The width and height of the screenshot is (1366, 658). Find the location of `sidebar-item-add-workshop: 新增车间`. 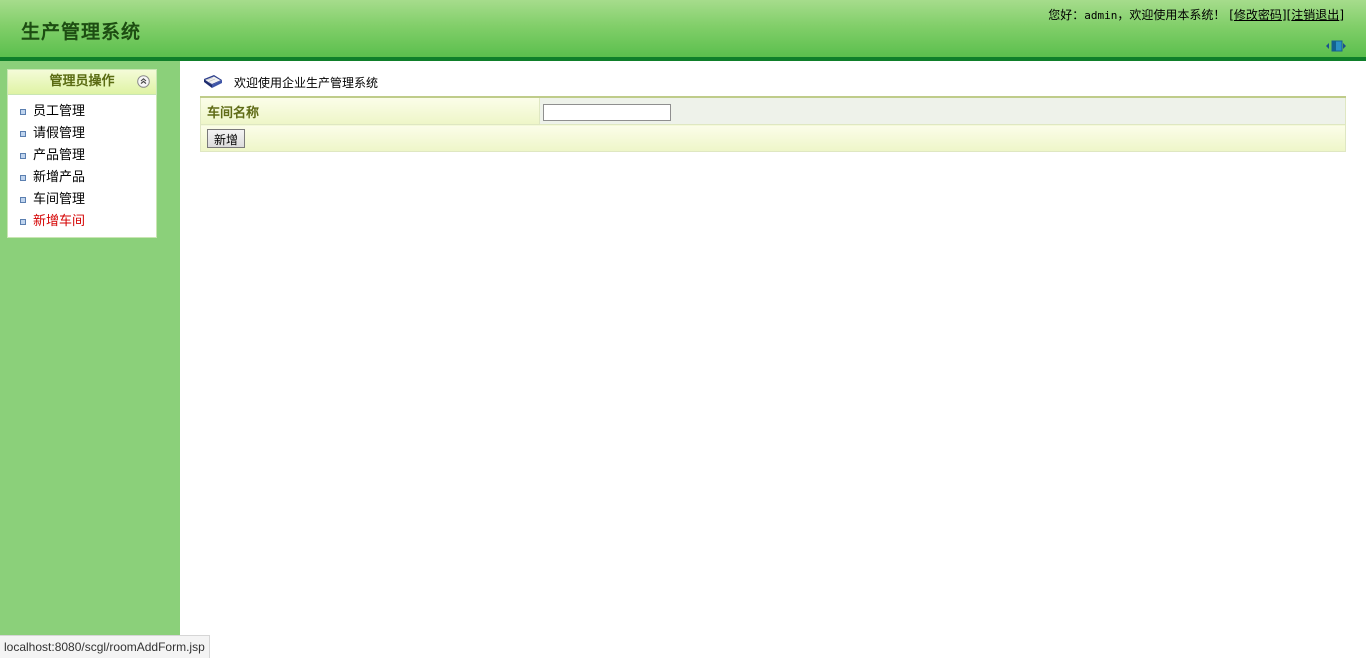

sidebar-item-add-workshop: 新增车间 is located at coordinates (82, 222).